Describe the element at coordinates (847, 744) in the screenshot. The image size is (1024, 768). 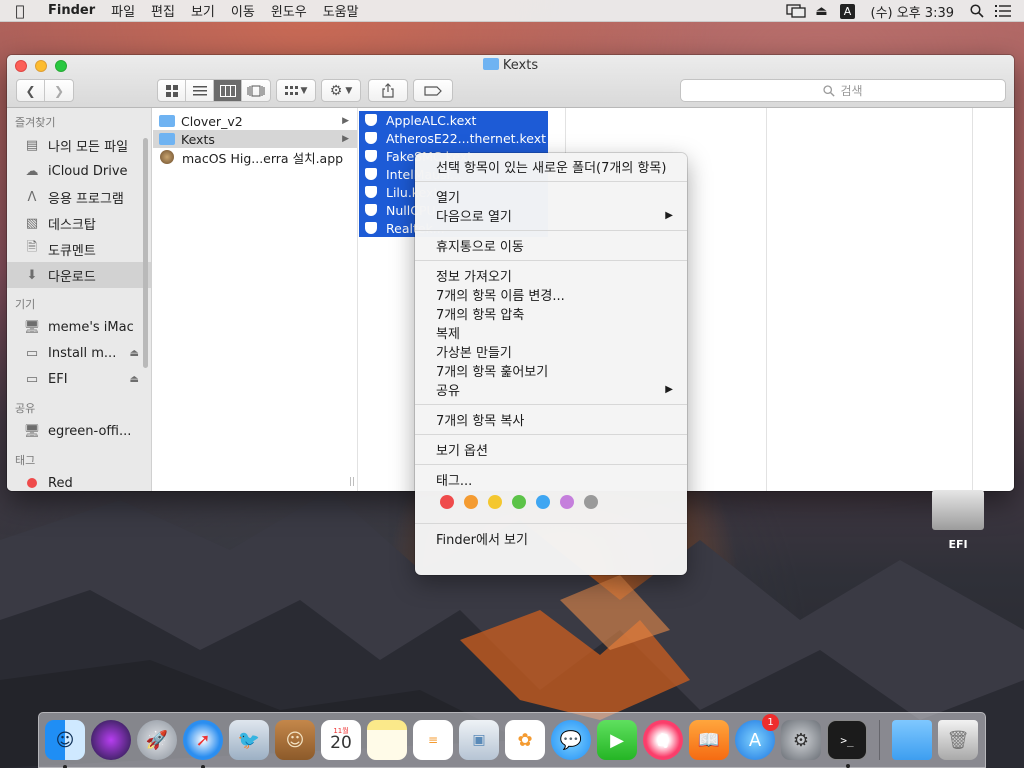
I see `terminal-dock-icon: >_` at that location.